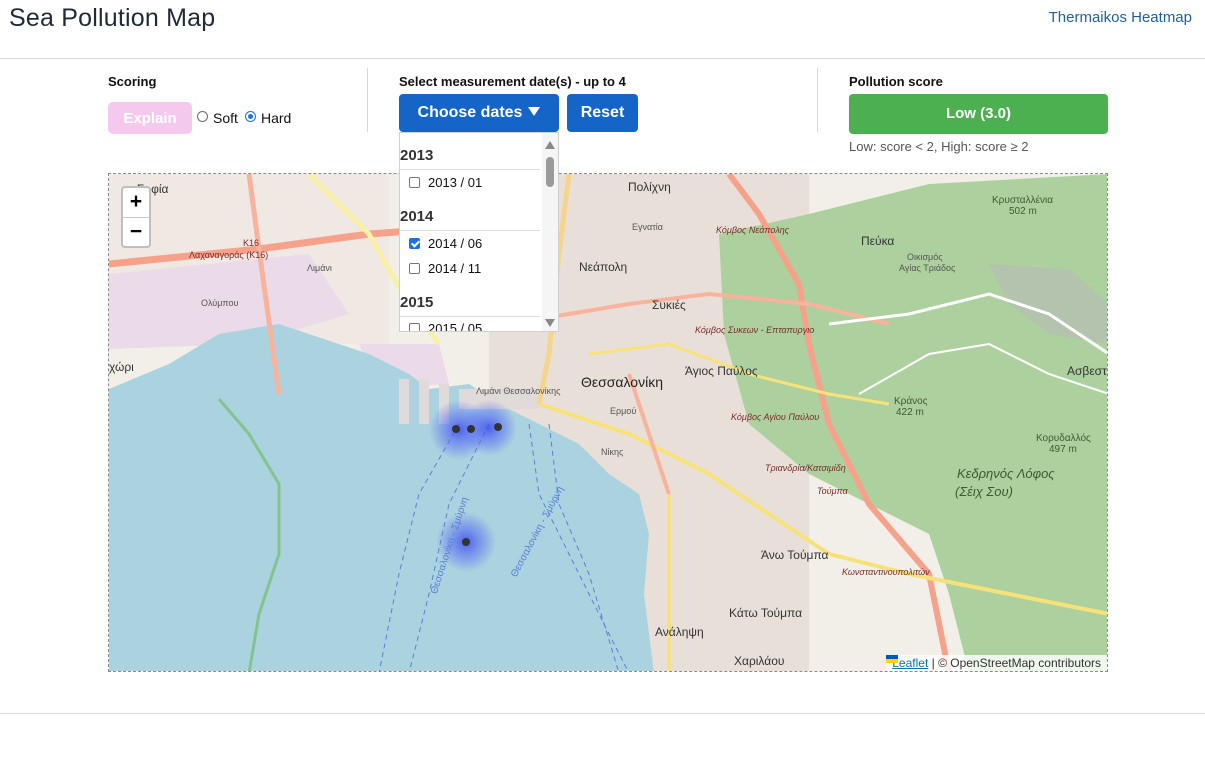 Image resolution: width=1205 pixels, height=780 pixels. I want to click on map-label-oikismos: Οικισμός, so click(925, 257).